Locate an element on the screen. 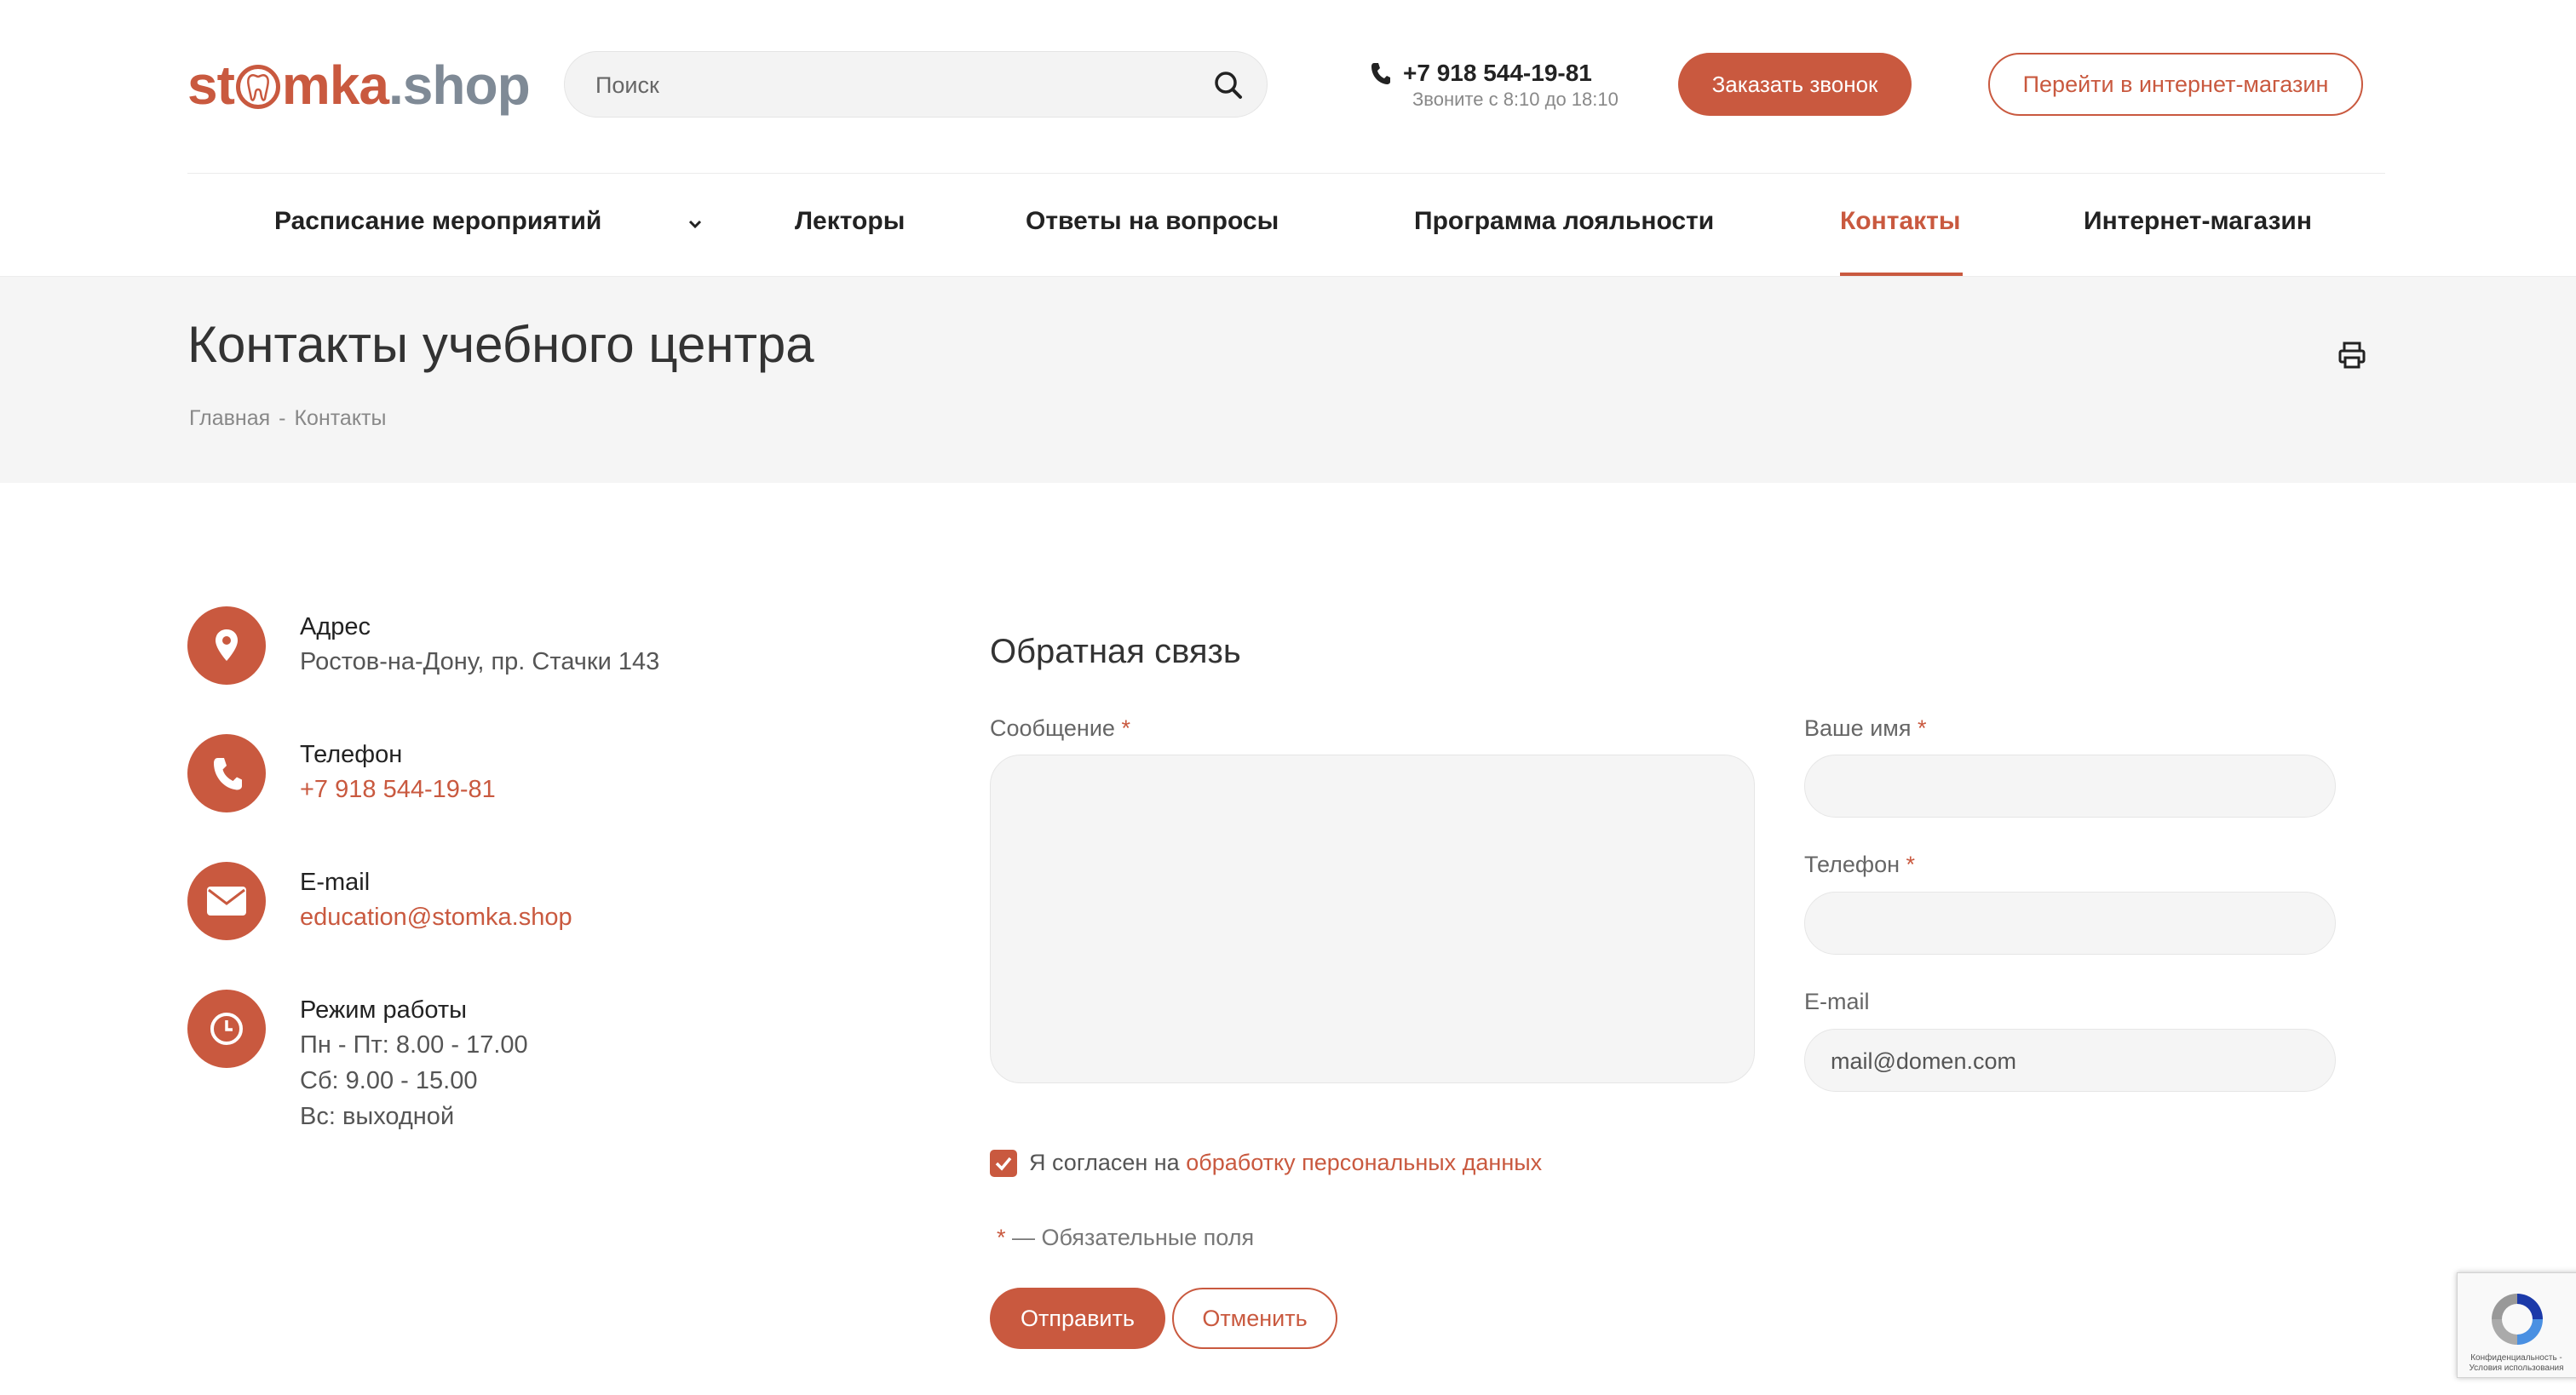 The width and height of the screenshot is (2576, 1395). personal-data-link: обработку персональных данных is located at coordinates (1364, 1162).